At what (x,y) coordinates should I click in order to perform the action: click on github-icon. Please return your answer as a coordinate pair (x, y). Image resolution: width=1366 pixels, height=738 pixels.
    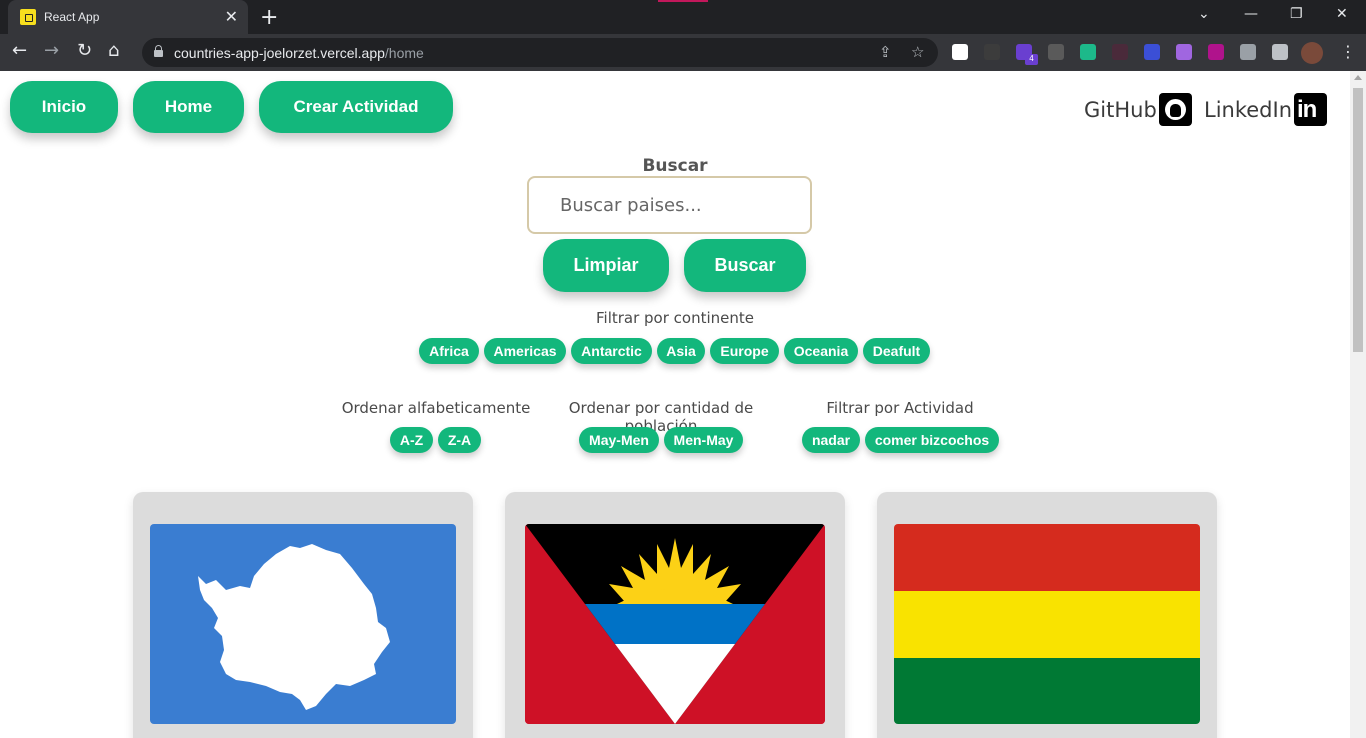
    Looking at the image, I should click on (1175, 109).